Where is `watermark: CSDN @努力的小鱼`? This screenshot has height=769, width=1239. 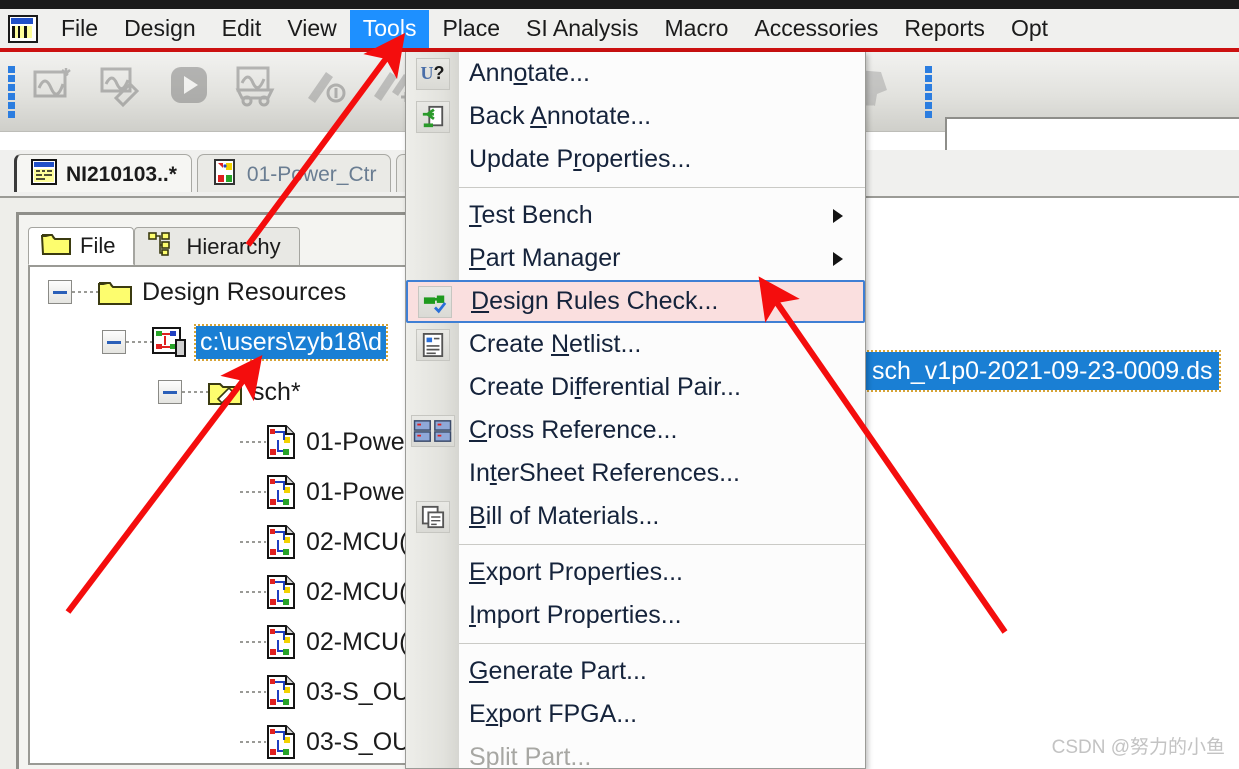
watermark: CSDN @努力的小鱼 is located at coordinates (1138, 747).